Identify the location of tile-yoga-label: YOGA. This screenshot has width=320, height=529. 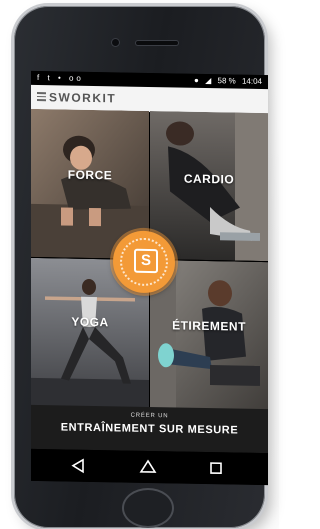
(90, 322).